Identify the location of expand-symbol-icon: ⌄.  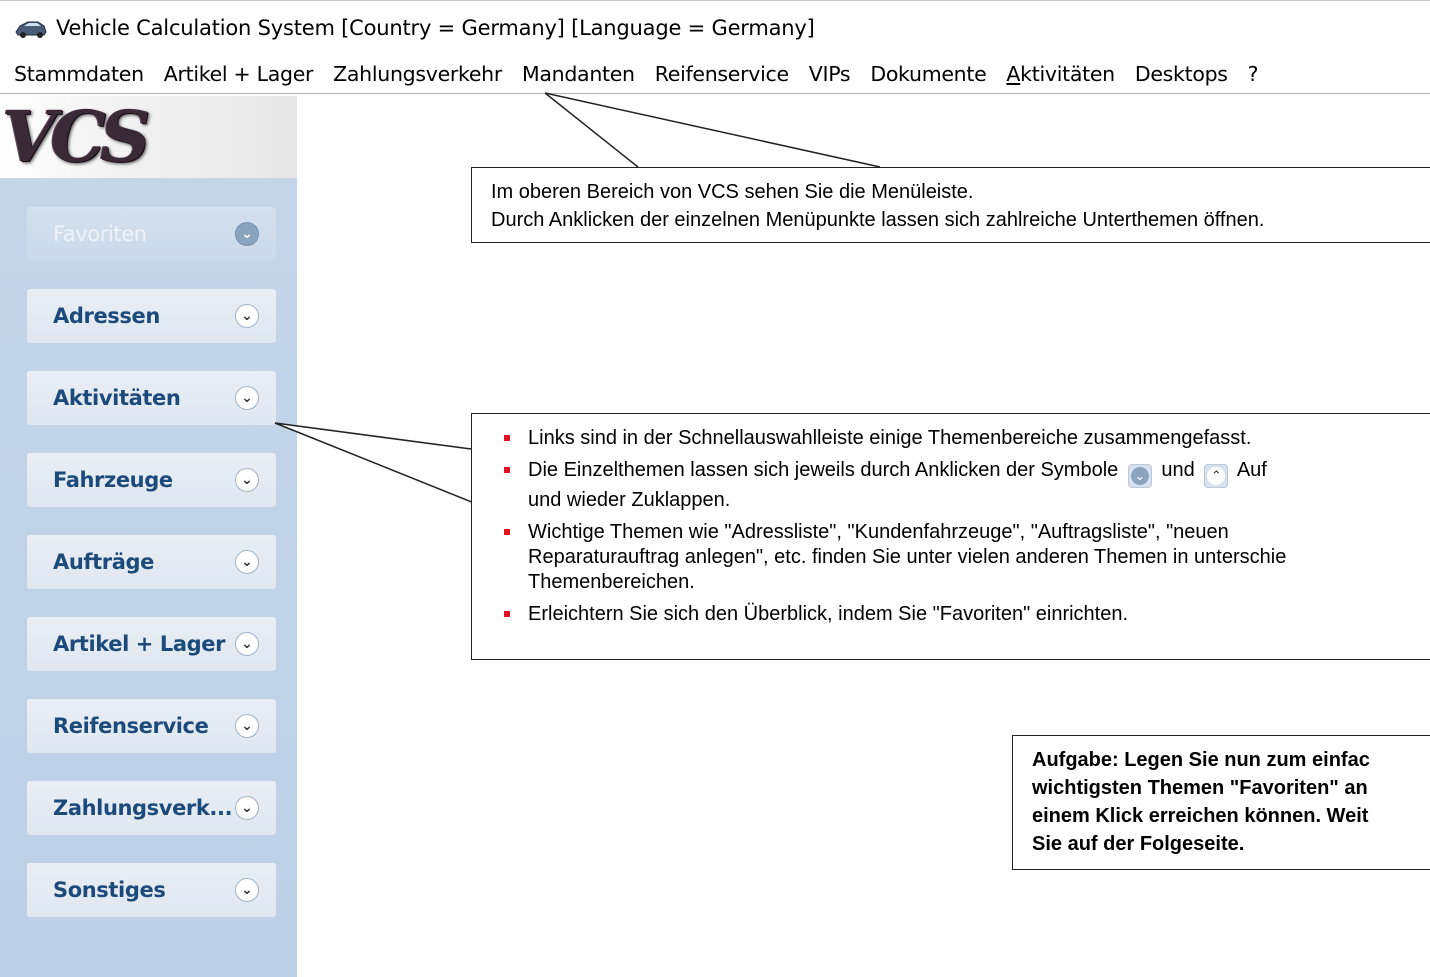
(1139, 476).